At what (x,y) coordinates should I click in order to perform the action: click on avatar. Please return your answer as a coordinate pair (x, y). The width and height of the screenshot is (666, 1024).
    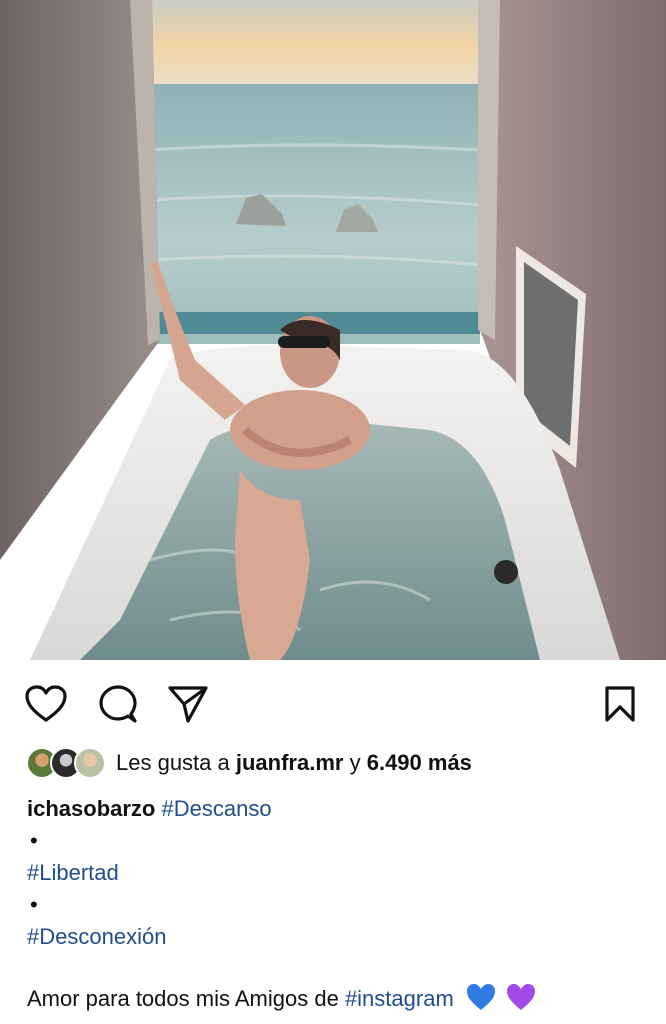
    Looking at the image, I should click on (90, 763).